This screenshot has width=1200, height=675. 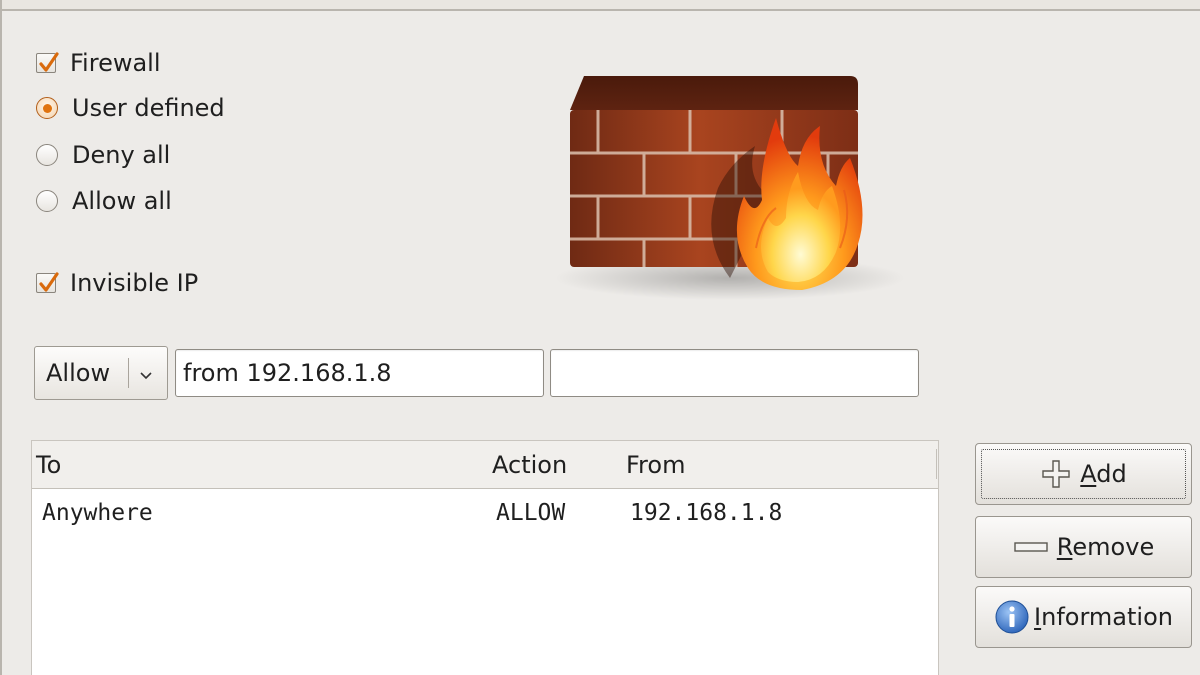 I want to click on user-defined-radio: User defined, so click(x=130, y=108).